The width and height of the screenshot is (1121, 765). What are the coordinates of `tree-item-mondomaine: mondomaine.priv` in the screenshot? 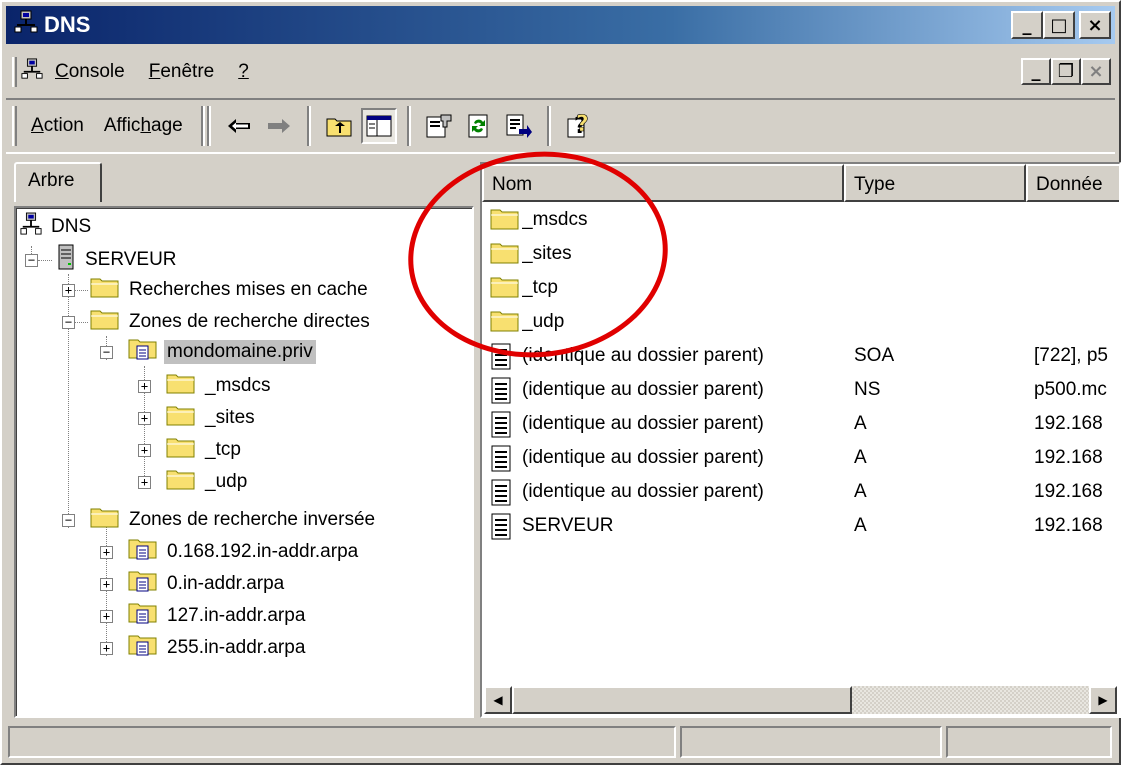 It's located at (222, 352).